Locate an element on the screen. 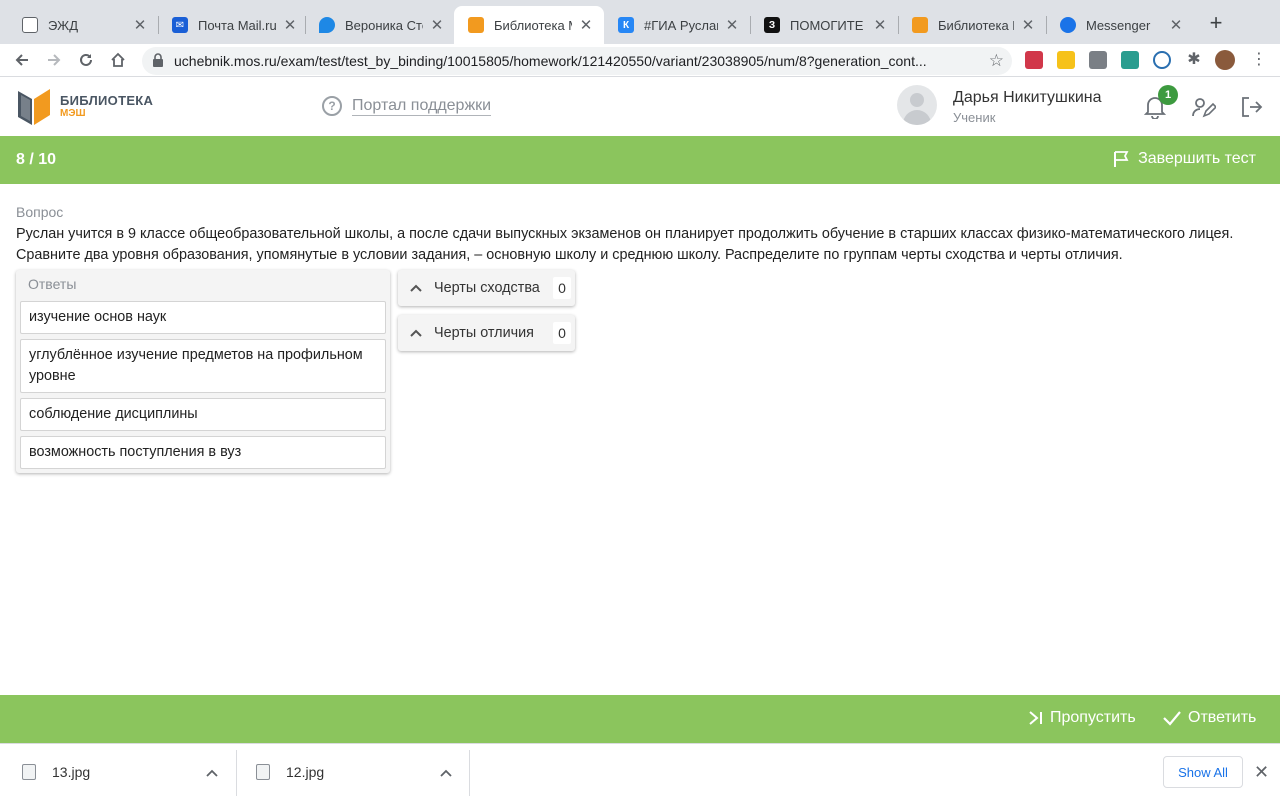 The width and height of the screenshot is (1280, 800). tab-title: Почта Mail.ru is located at coordinates (237, 25).